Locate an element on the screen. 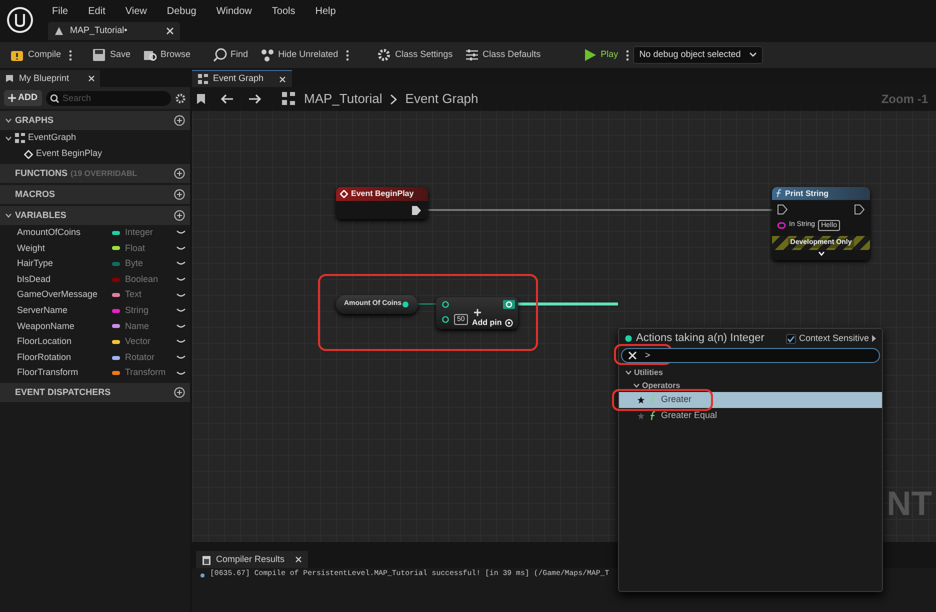  graph-tab: Event Graph is located at coordinates (242, 78).